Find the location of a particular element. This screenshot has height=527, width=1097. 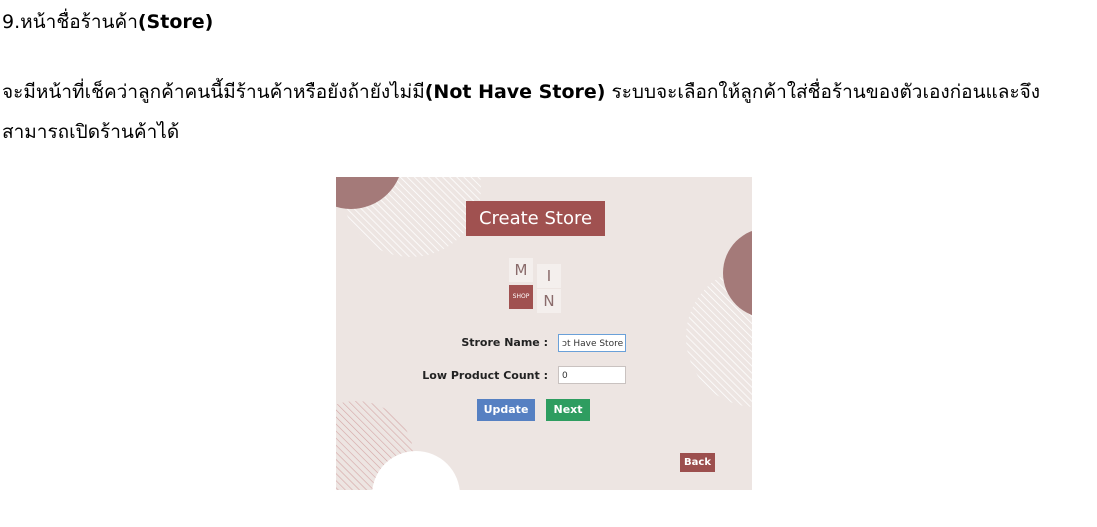

section-heading: 9.หน้าชื่อร้านค้า(Store) is located at coordinates (107, 22).